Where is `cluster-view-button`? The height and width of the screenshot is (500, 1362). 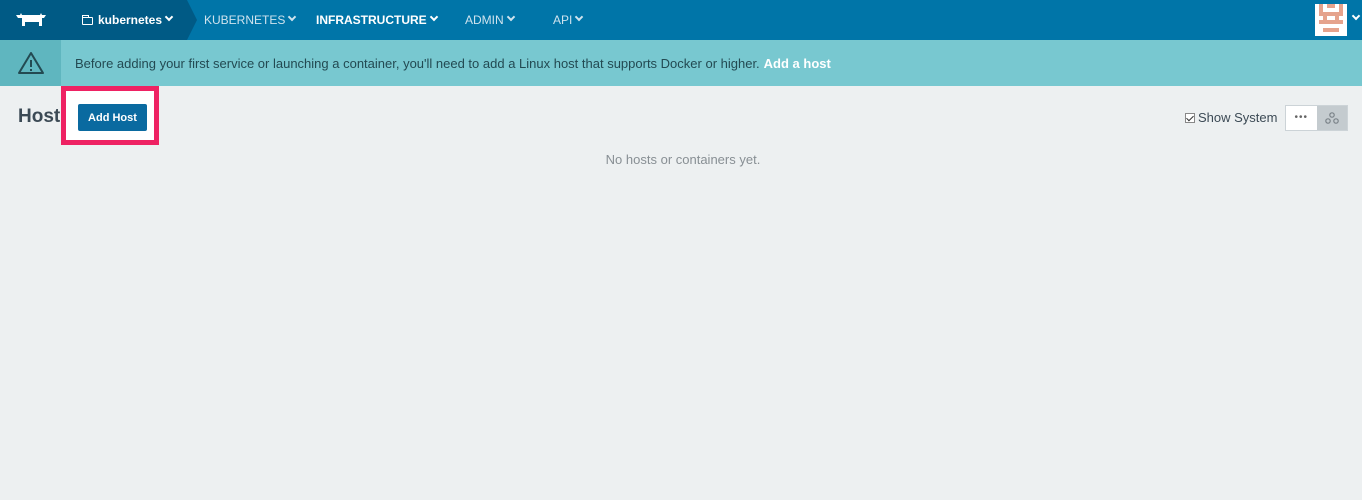 cluster-view-button is located at coordinates (1331, 118).